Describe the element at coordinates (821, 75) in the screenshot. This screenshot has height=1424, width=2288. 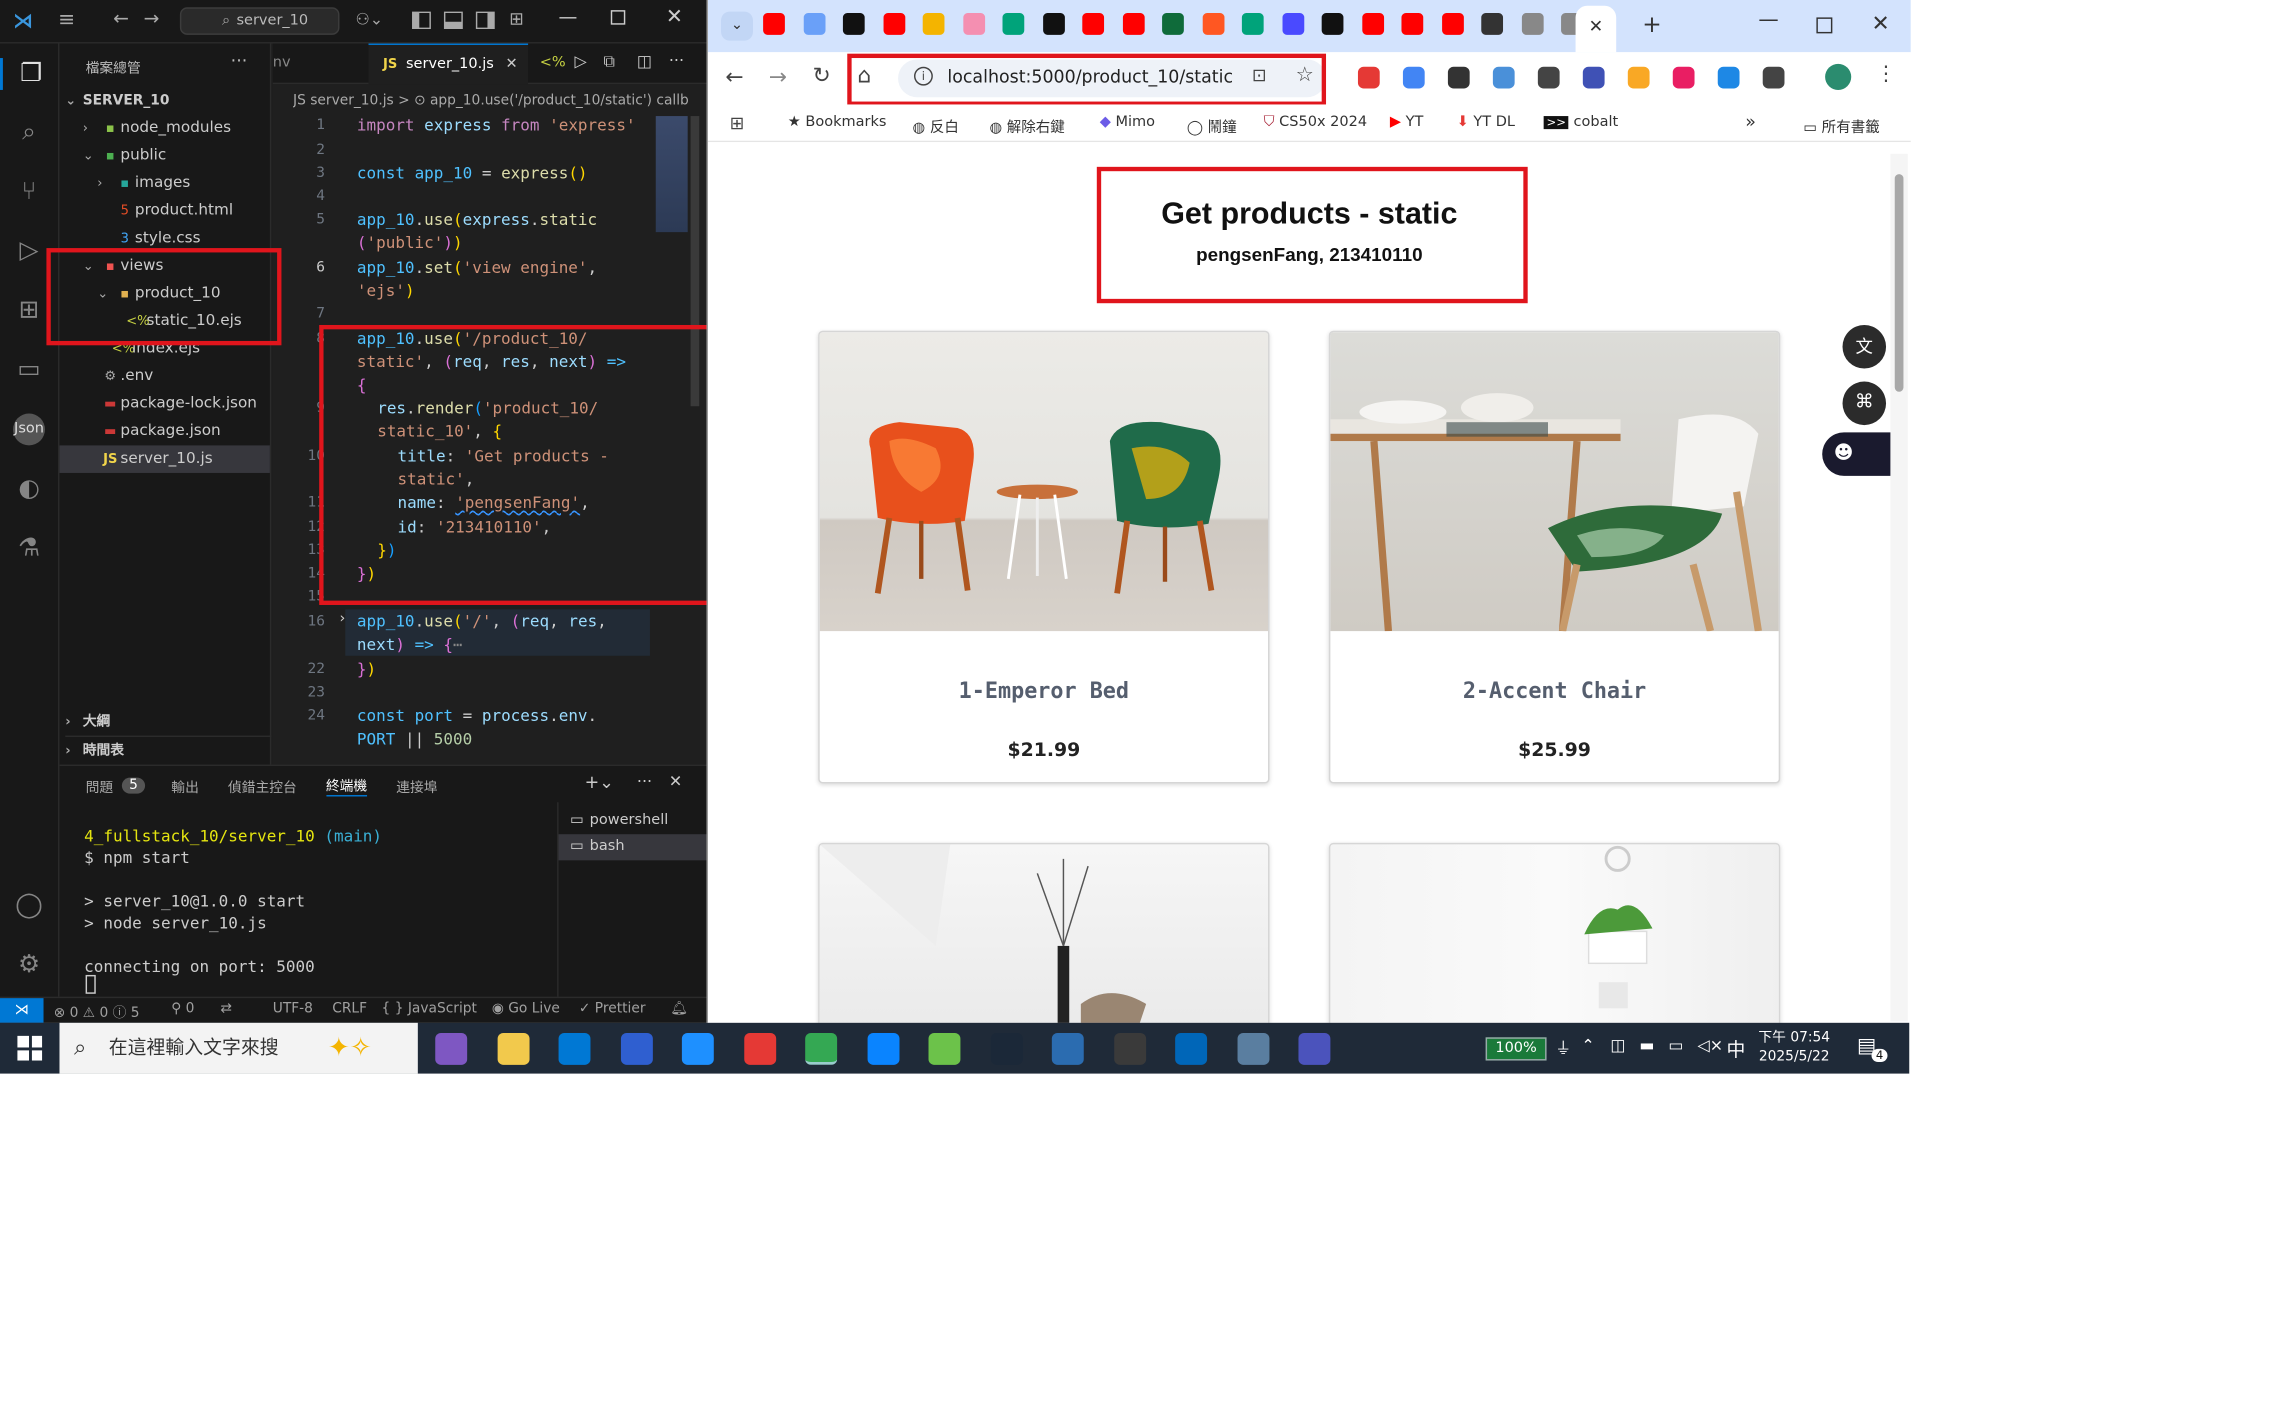
I see `reload-icon: ↻` at that location.